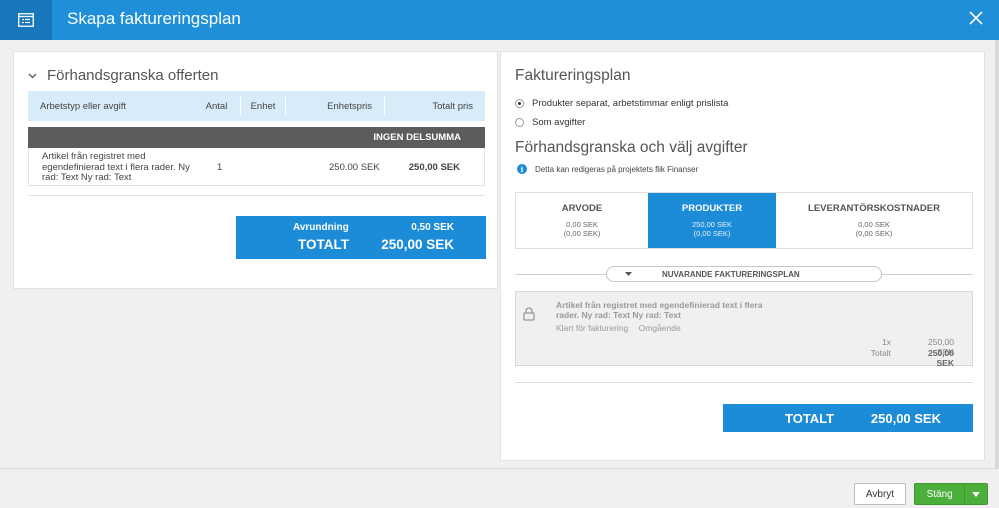 Image resolution: width=999 pixels, height=508 pixels. I want to click on cancel-button: Avbryt, so click(880, 494).